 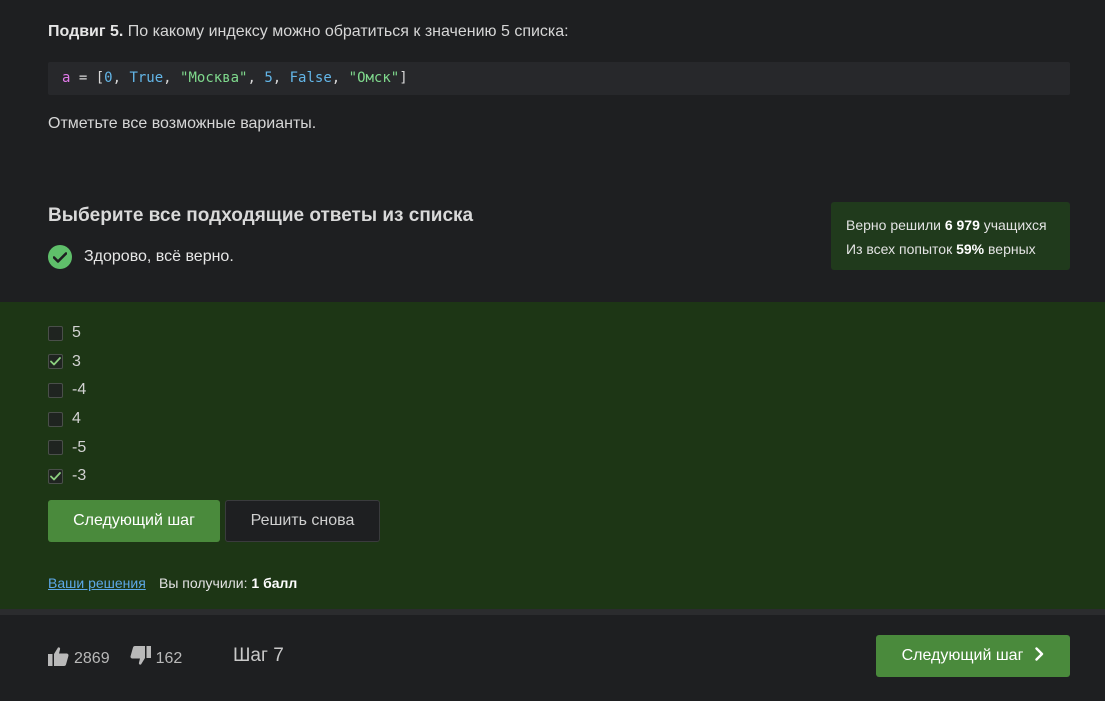 I want to click on question-hint: Отметьте все возможные варианты., so click(x=182, y=123).